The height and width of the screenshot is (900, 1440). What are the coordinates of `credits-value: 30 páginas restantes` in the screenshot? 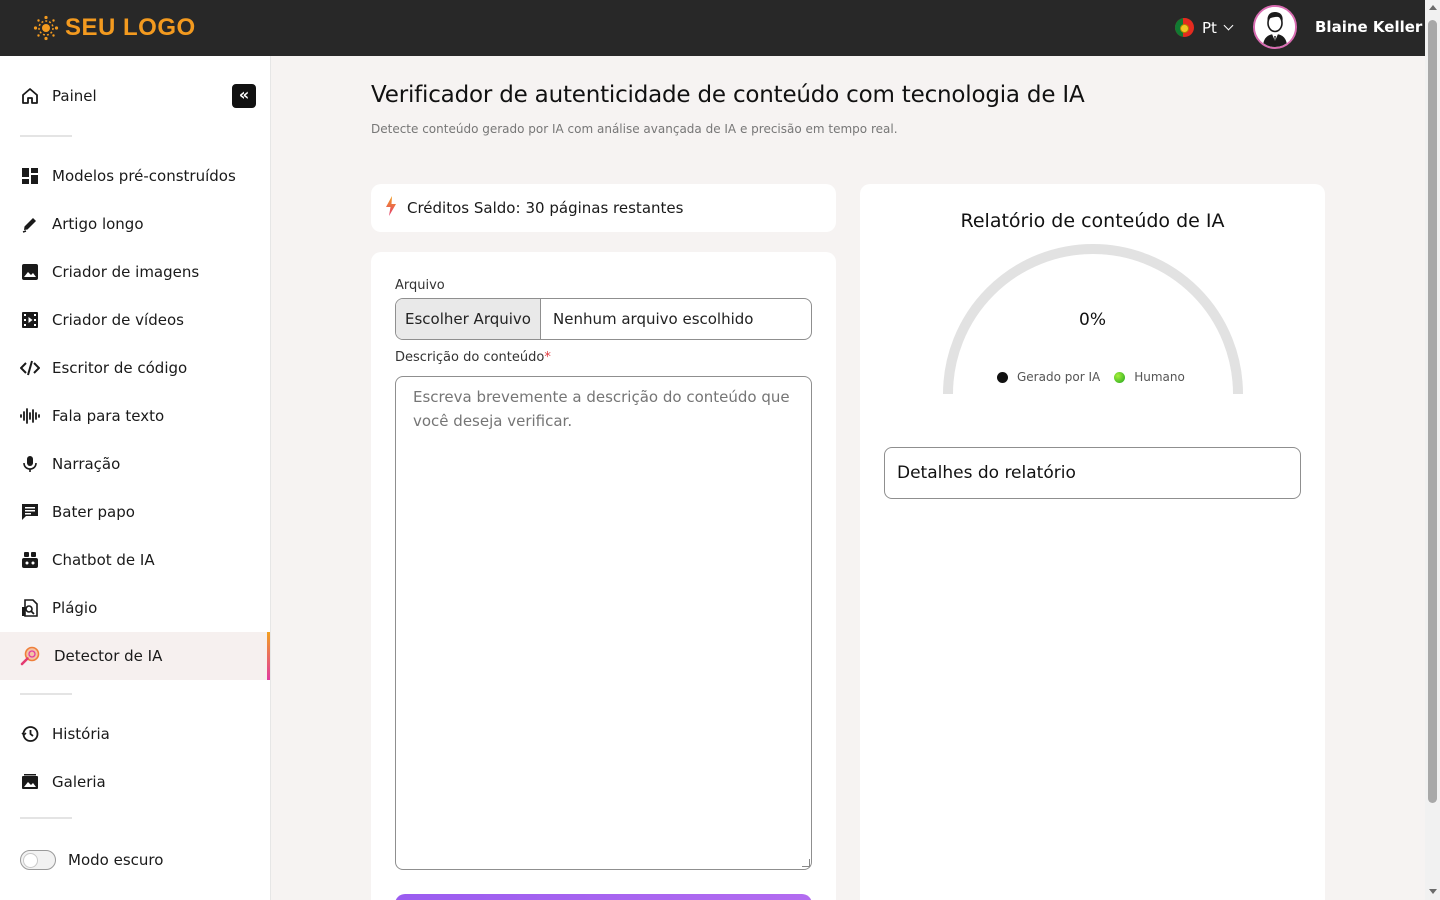 It's located at (604, 208).